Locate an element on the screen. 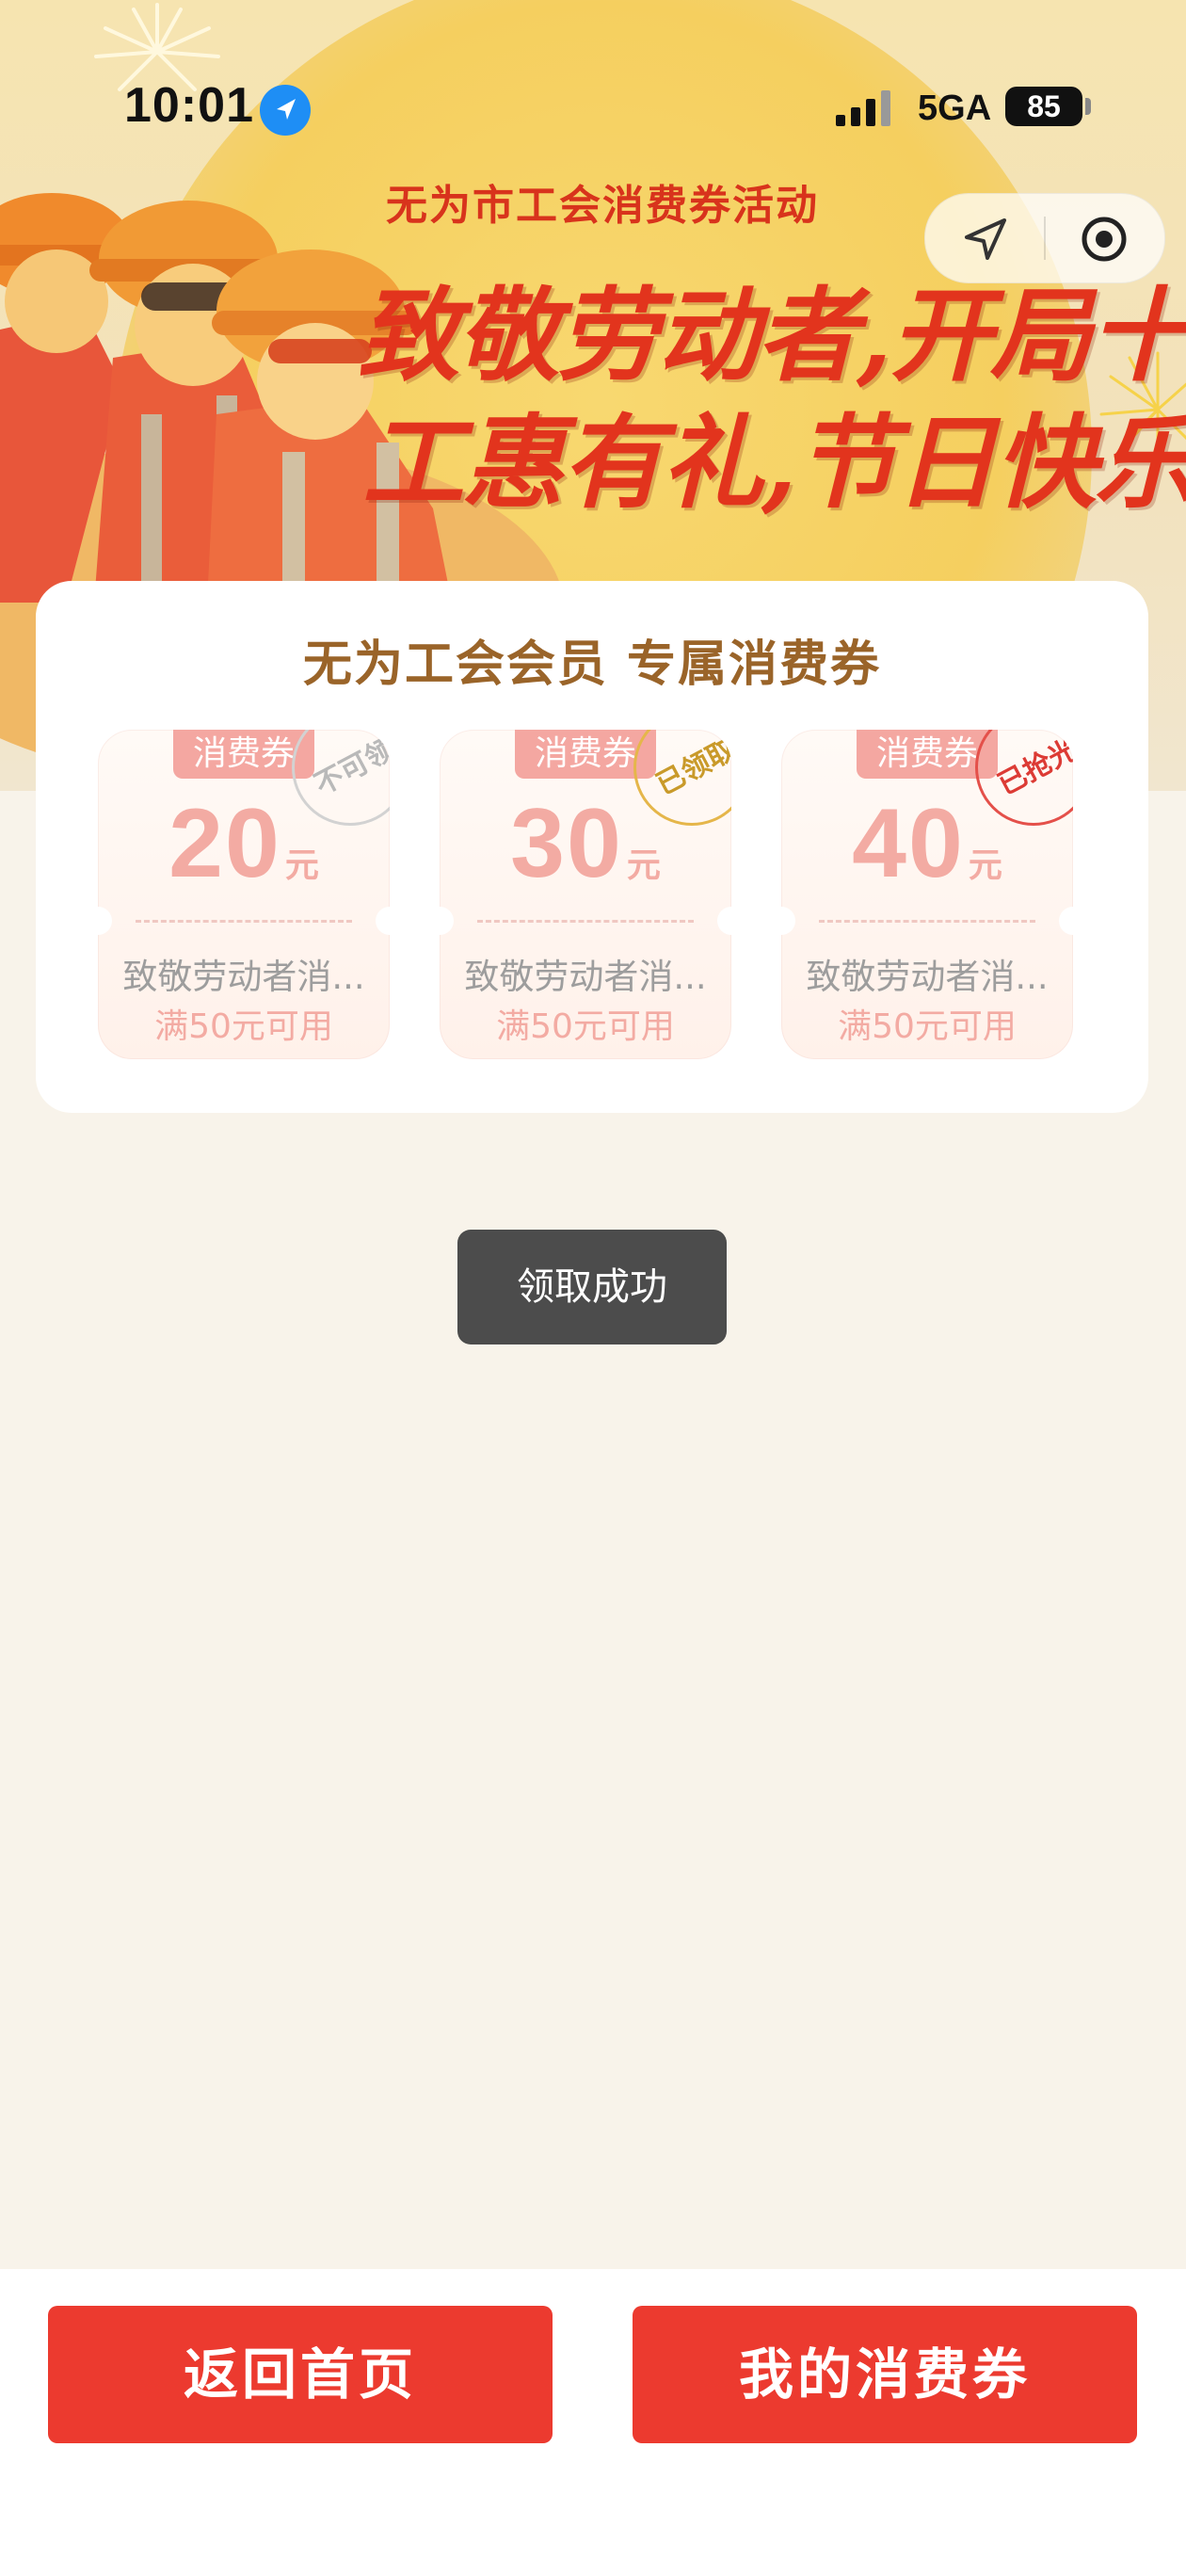 This screenshot has height=2576, width=1186. coupon-status-text: 已抢光 is located at coordinates (1032, 767).